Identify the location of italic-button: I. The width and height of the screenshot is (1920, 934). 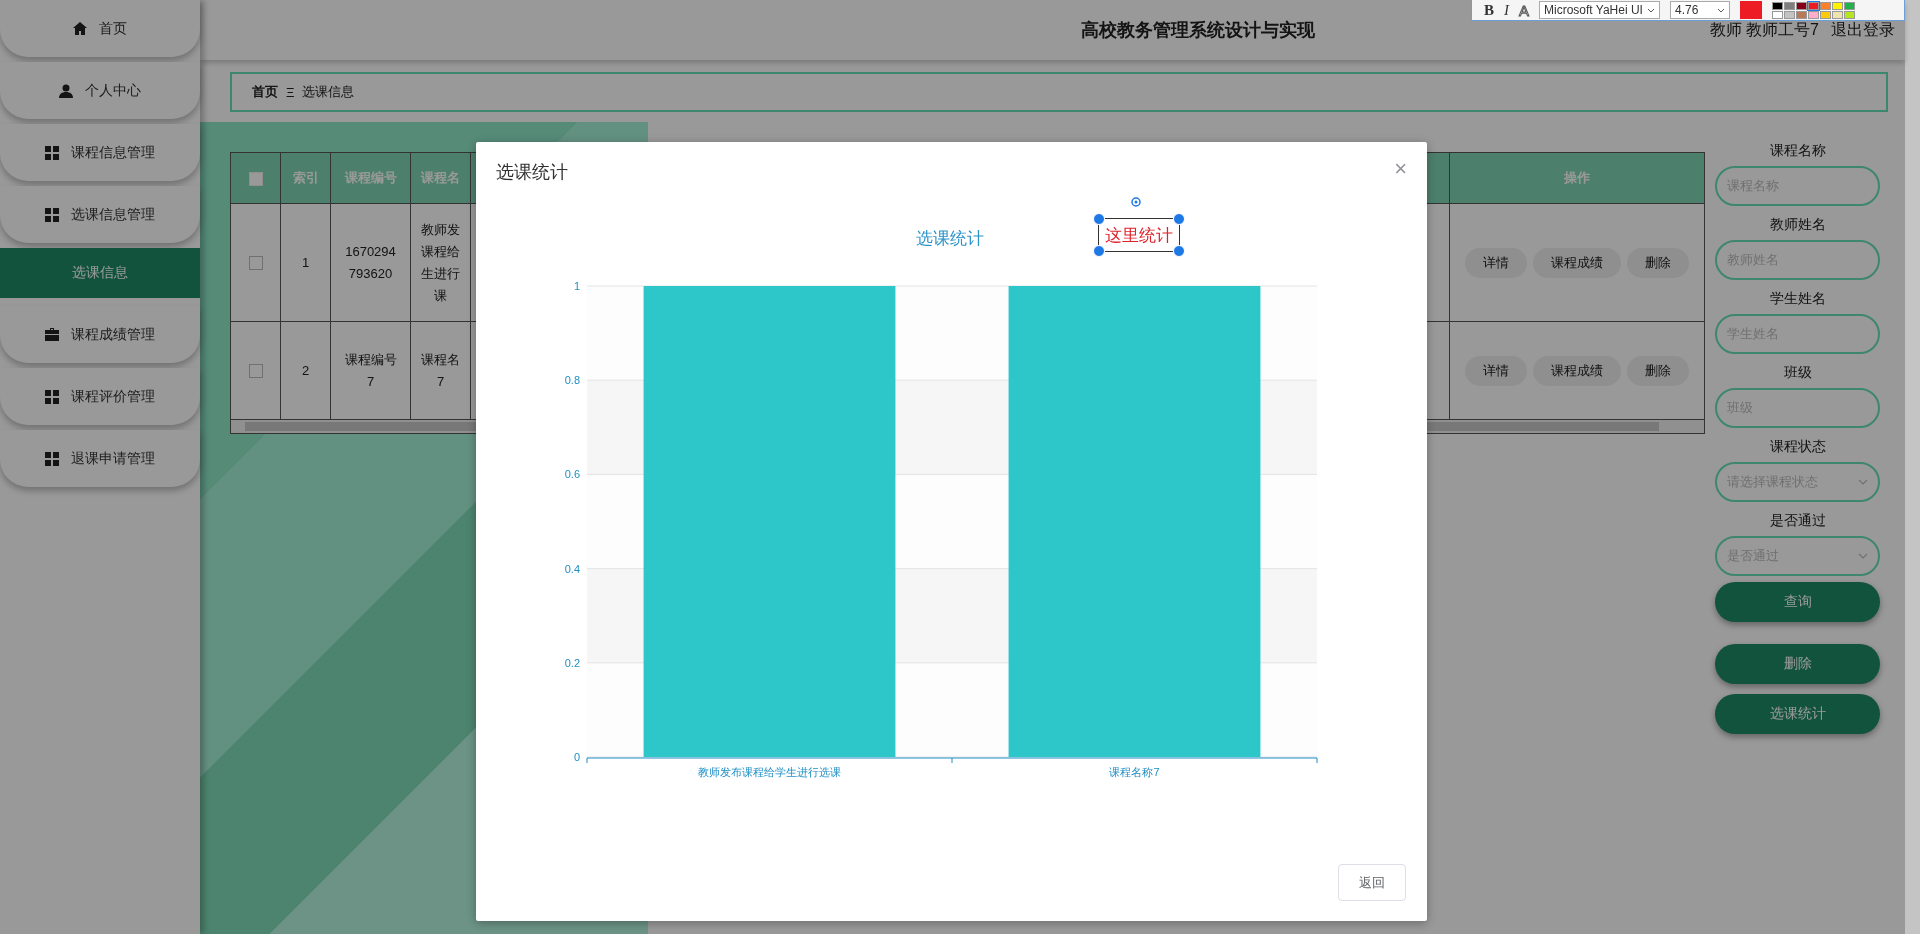
(1506, 10).